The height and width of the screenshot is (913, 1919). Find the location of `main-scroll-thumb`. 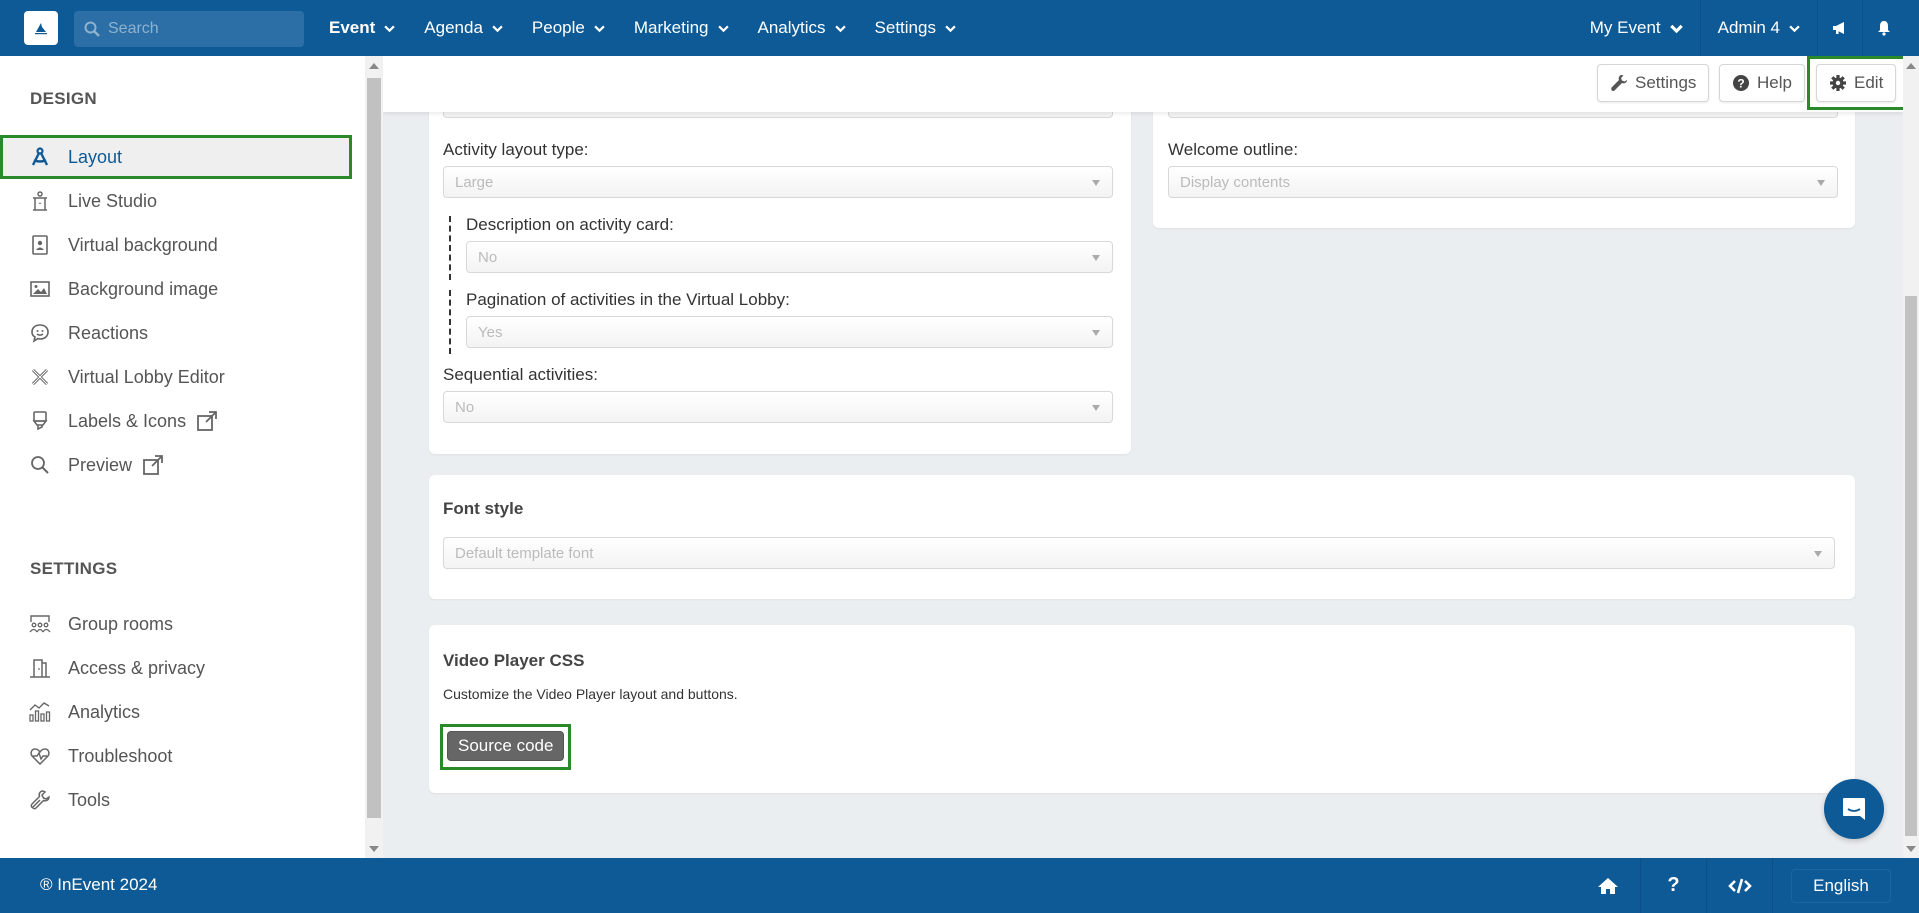

main-scroll-thumb is located at coordinates (1911, 566).